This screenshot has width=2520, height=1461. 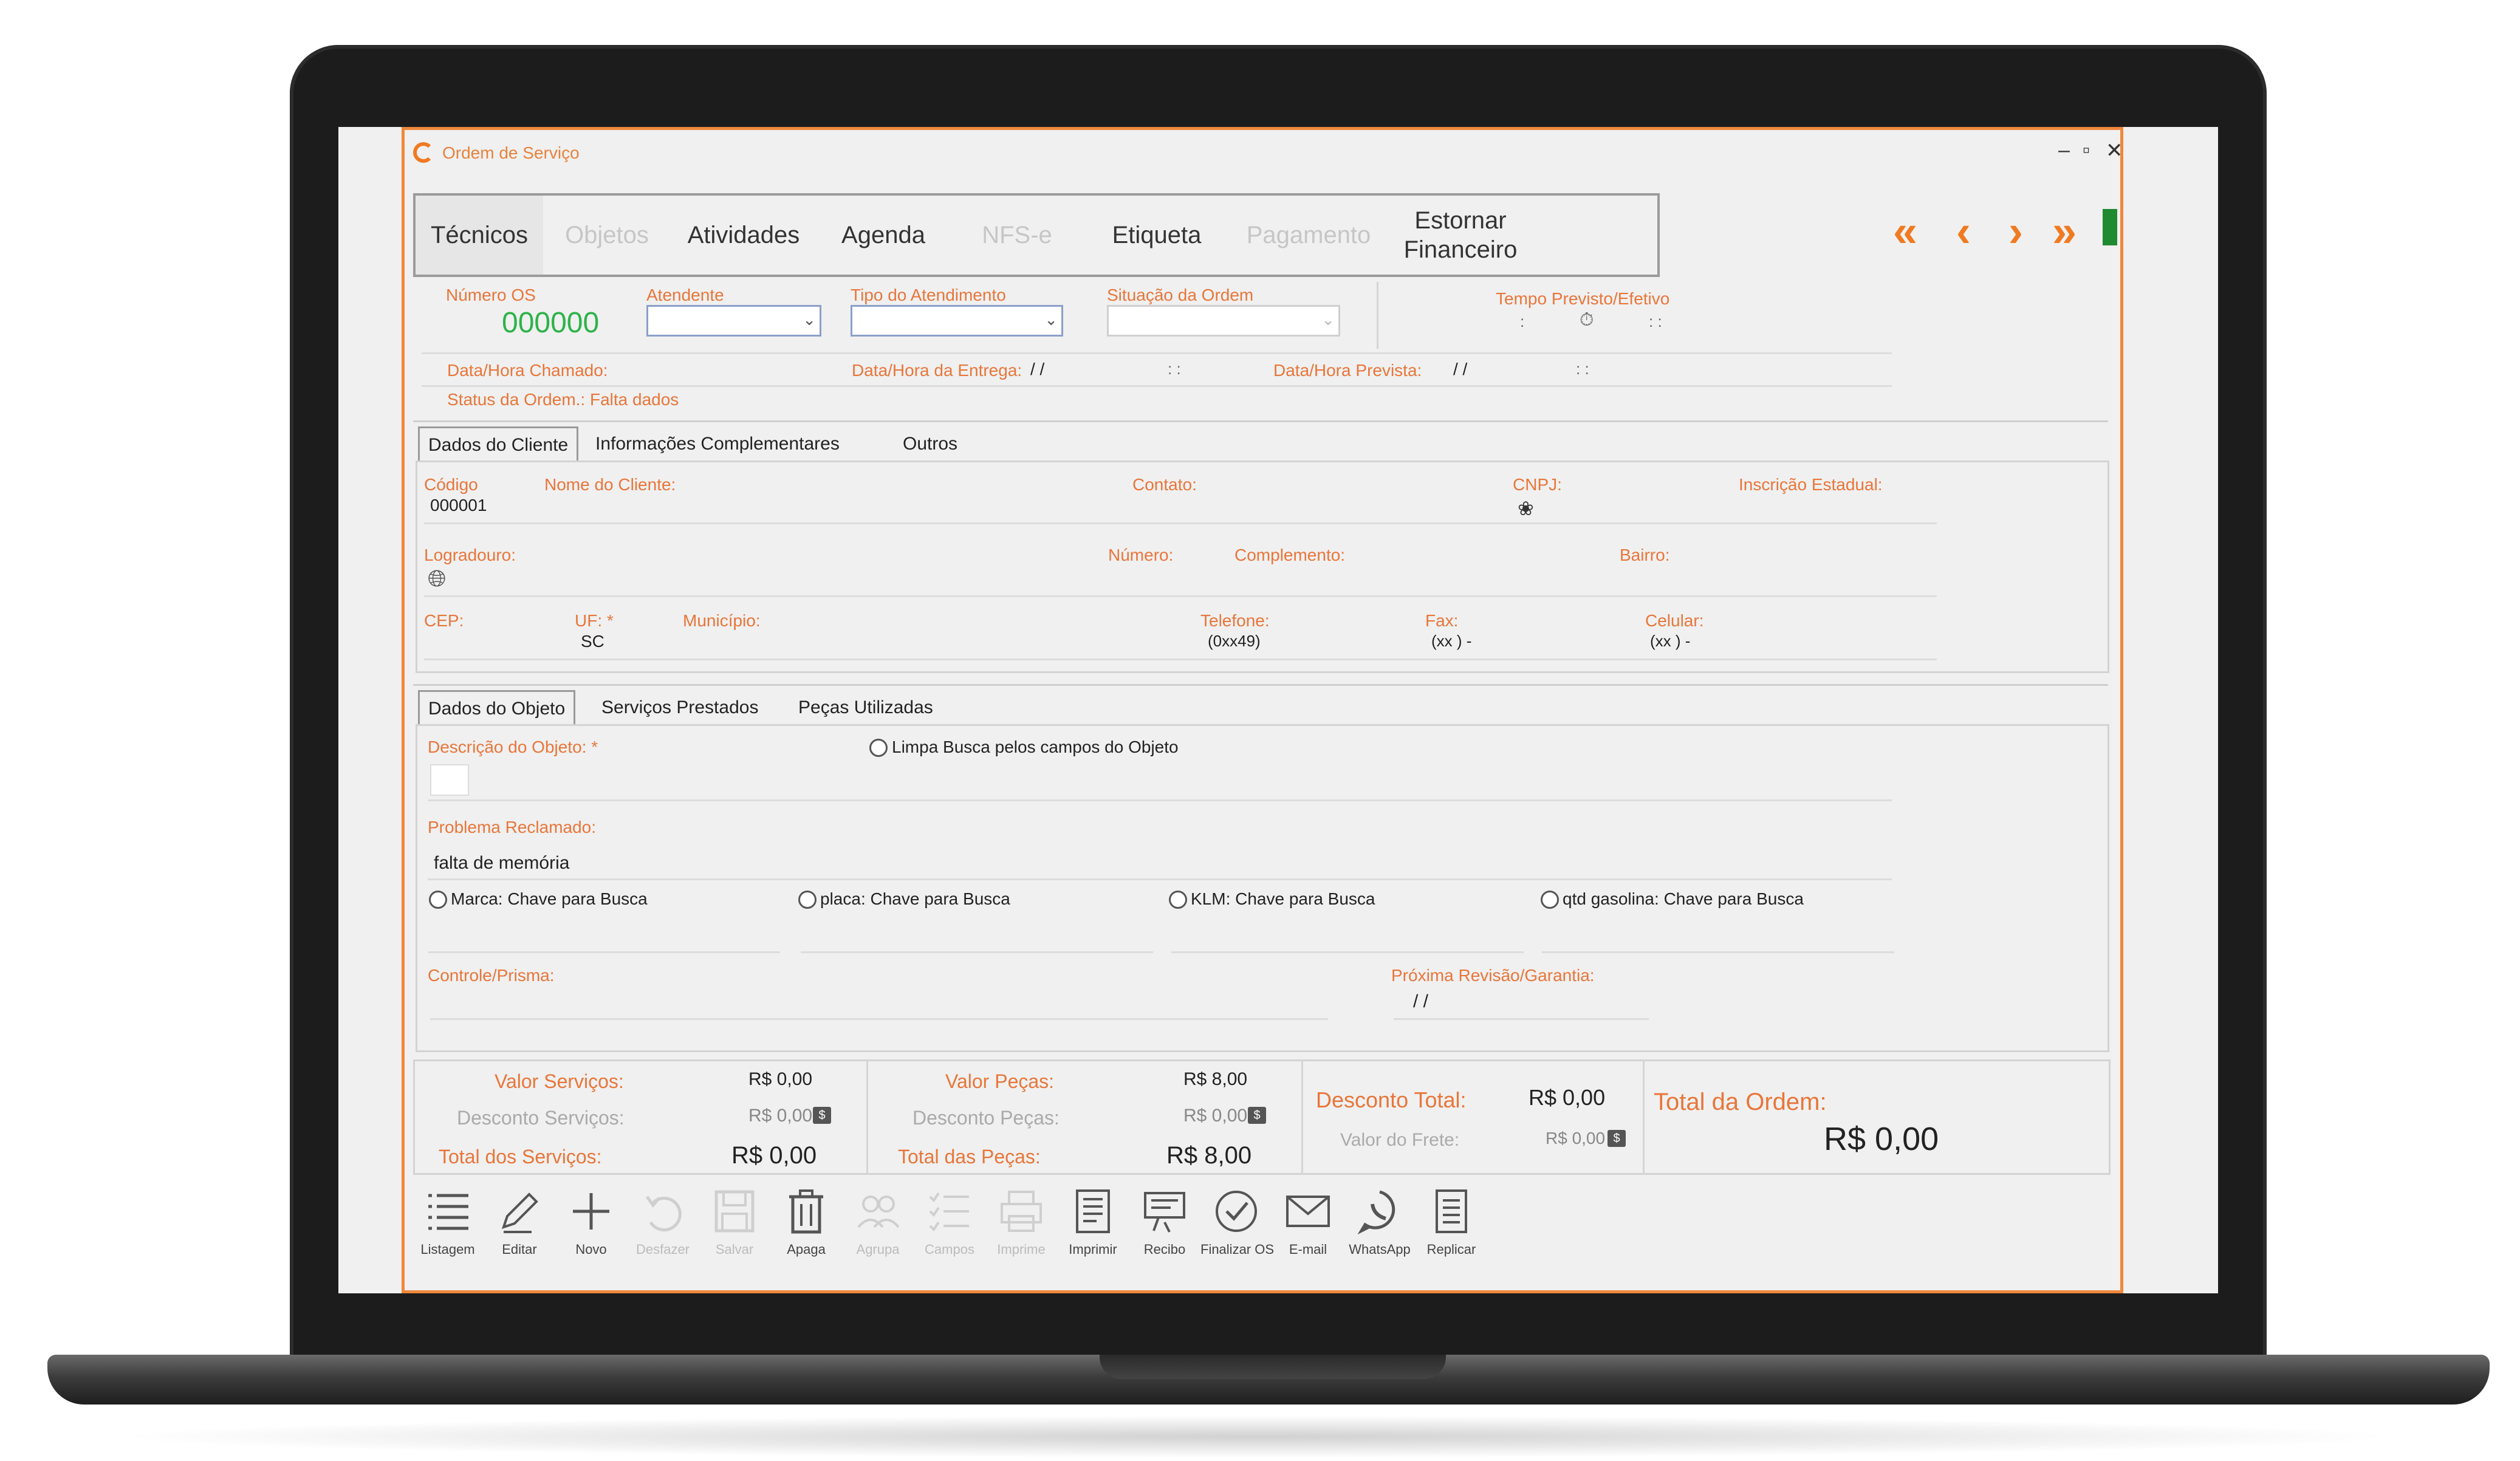 What do you see at coordinates (2086, 150) in the screenshot?
I see `maximize-button: ▫` at bounding box center [2086, 150].